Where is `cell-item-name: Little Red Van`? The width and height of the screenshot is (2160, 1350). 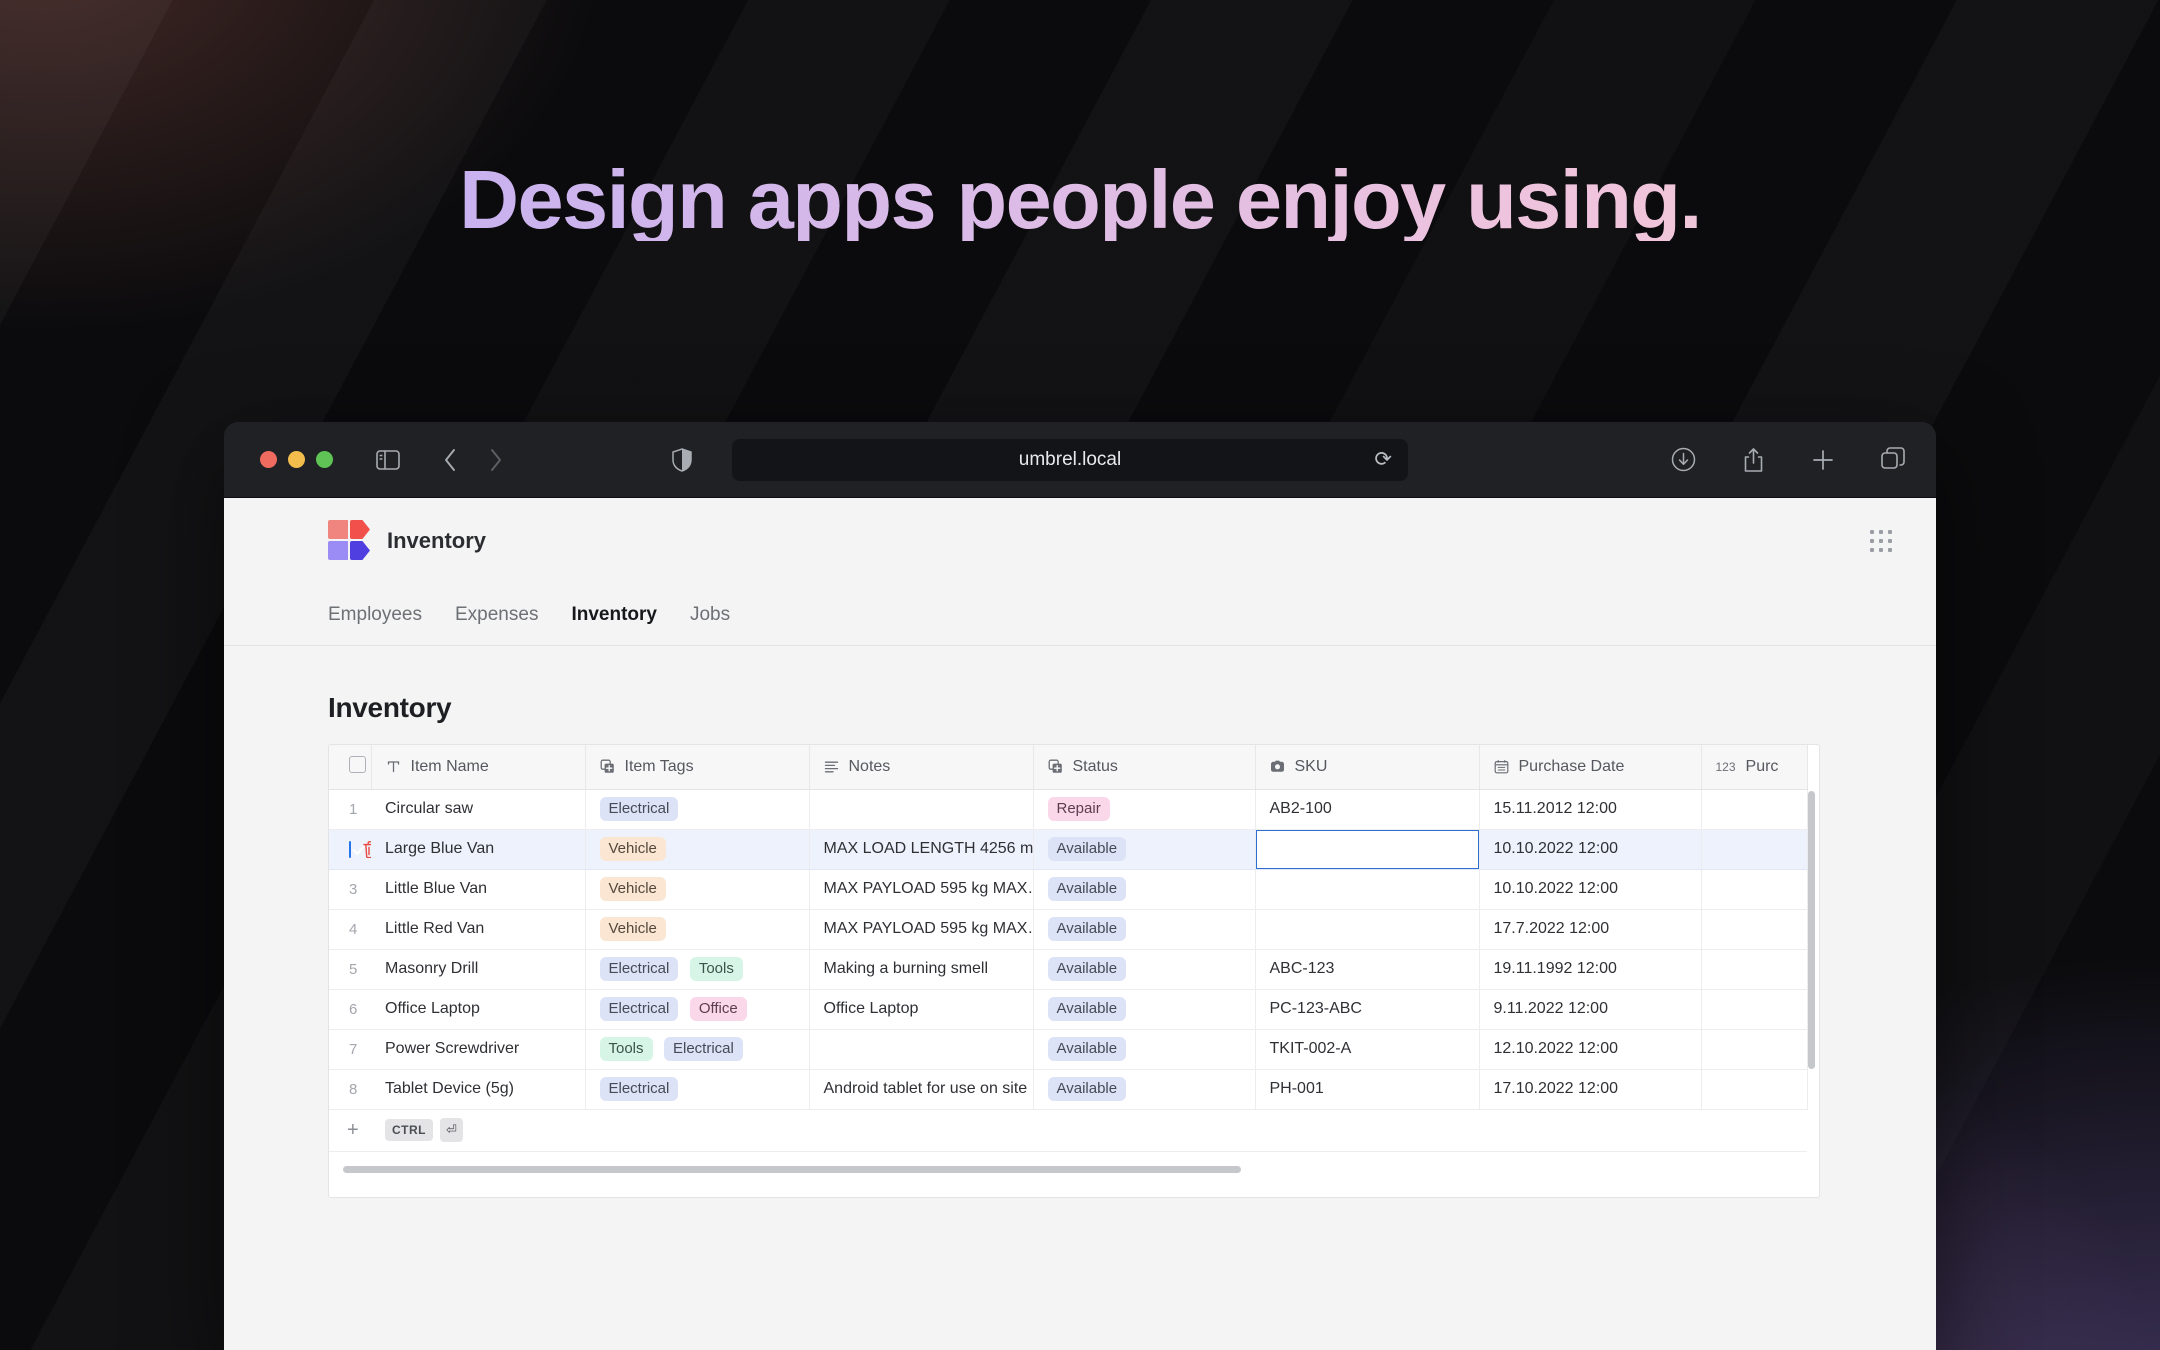 cell-item-name: Little Red Van is located at coordinates (478, 929).